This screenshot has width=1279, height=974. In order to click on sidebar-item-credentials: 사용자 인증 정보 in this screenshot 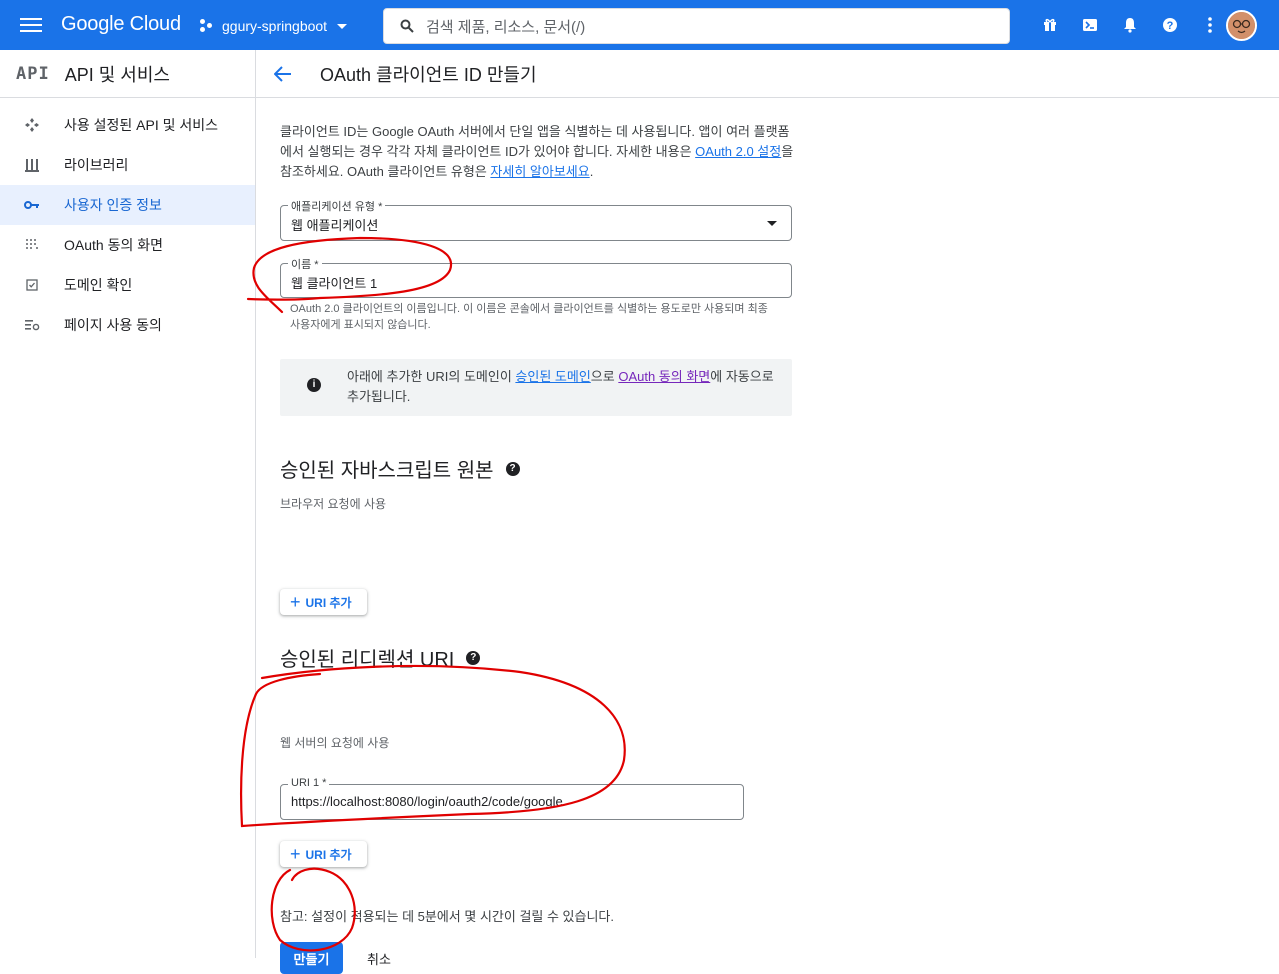, I will do `click(127, 205)`.